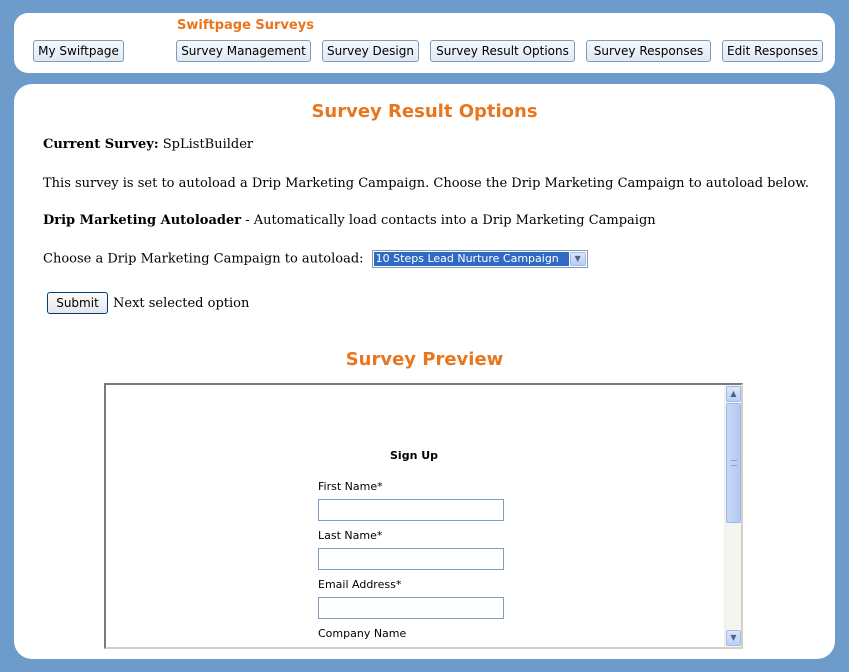 Image resolution: width=849 pixels, height=672 pixels. Describe the element at coordinates (733, 638) in the screenshot. I see `arrow-down-icon: ▼` at that location.